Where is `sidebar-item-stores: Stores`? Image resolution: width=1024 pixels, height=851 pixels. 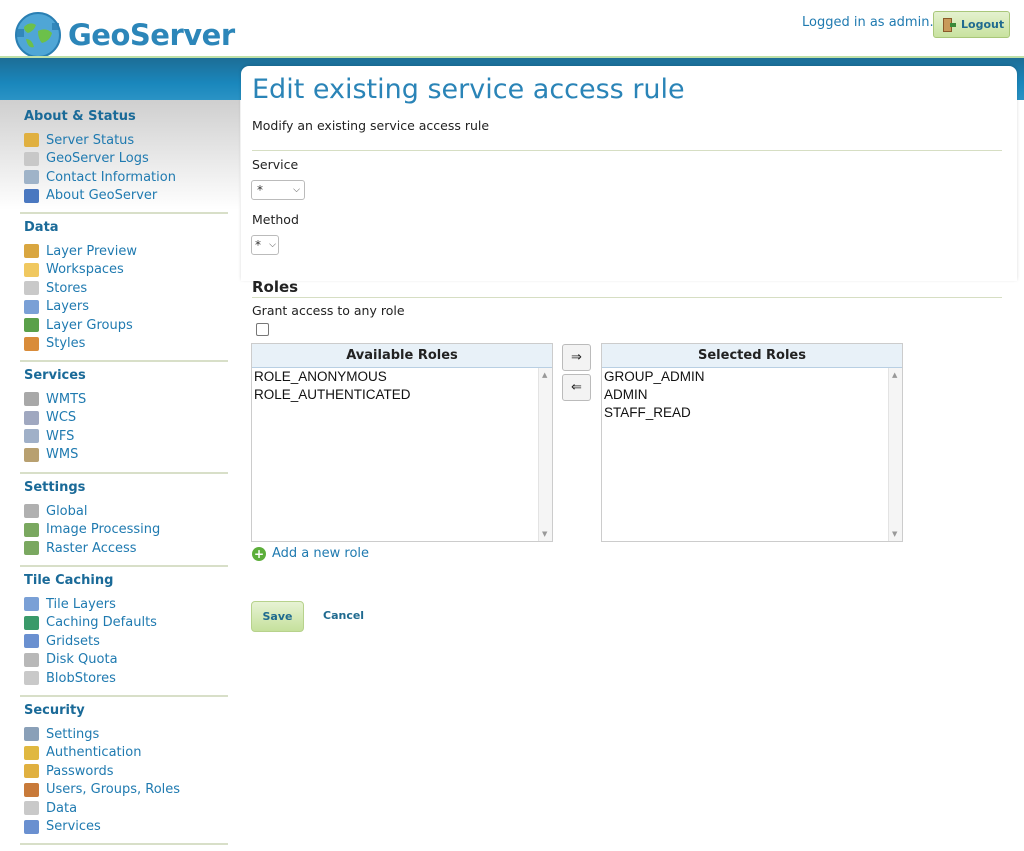 sidebar-item-stores: Stores is located at coordinates (80, 288).